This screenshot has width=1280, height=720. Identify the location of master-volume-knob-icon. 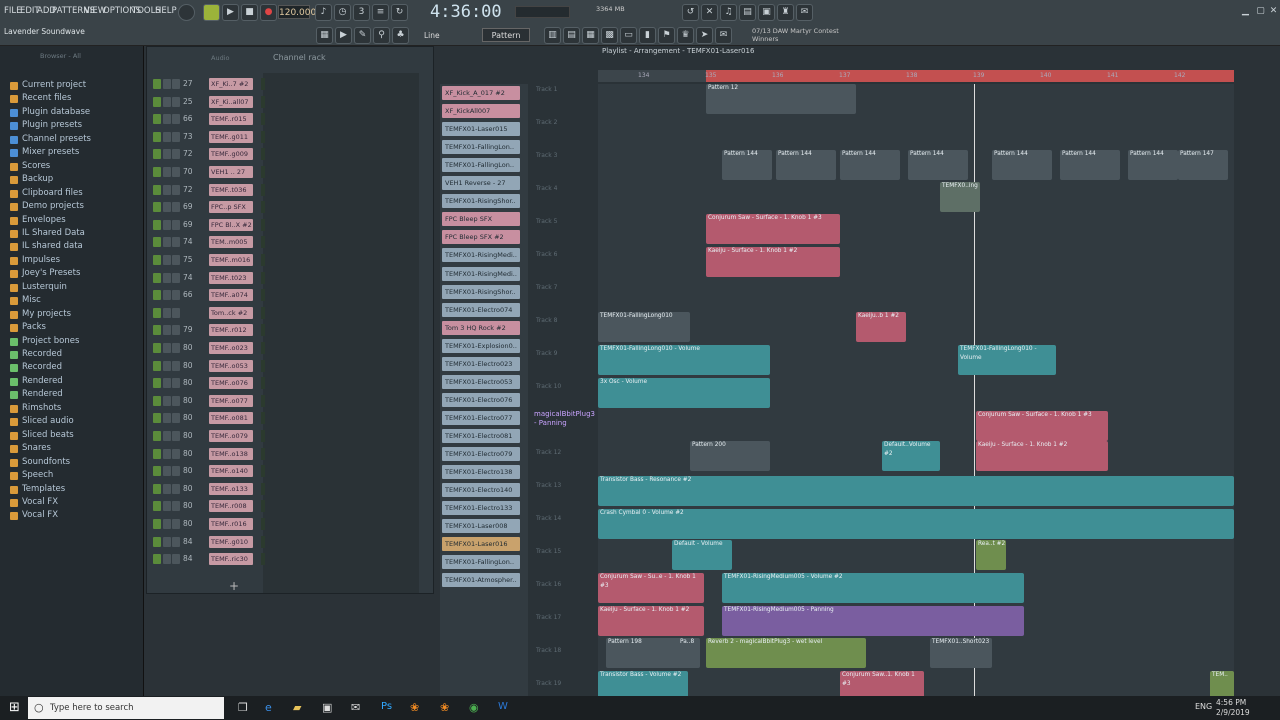
(186, 12).